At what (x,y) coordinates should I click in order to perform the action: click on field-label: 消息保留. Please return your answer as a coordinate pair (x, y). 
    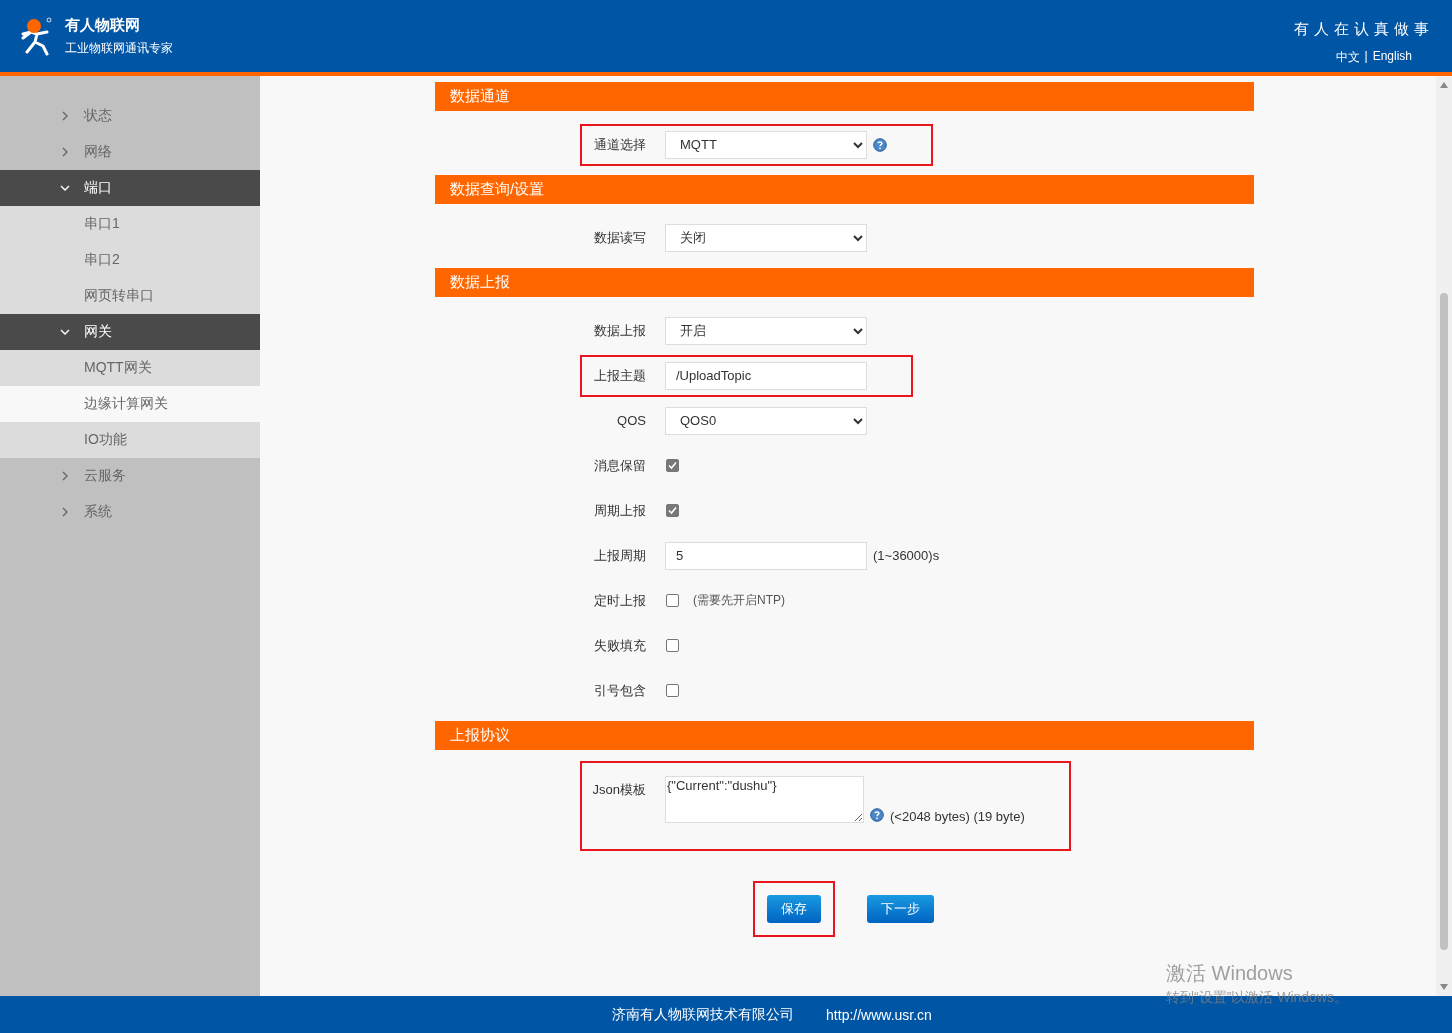
    Looking at the image, I should click on (619, 465).